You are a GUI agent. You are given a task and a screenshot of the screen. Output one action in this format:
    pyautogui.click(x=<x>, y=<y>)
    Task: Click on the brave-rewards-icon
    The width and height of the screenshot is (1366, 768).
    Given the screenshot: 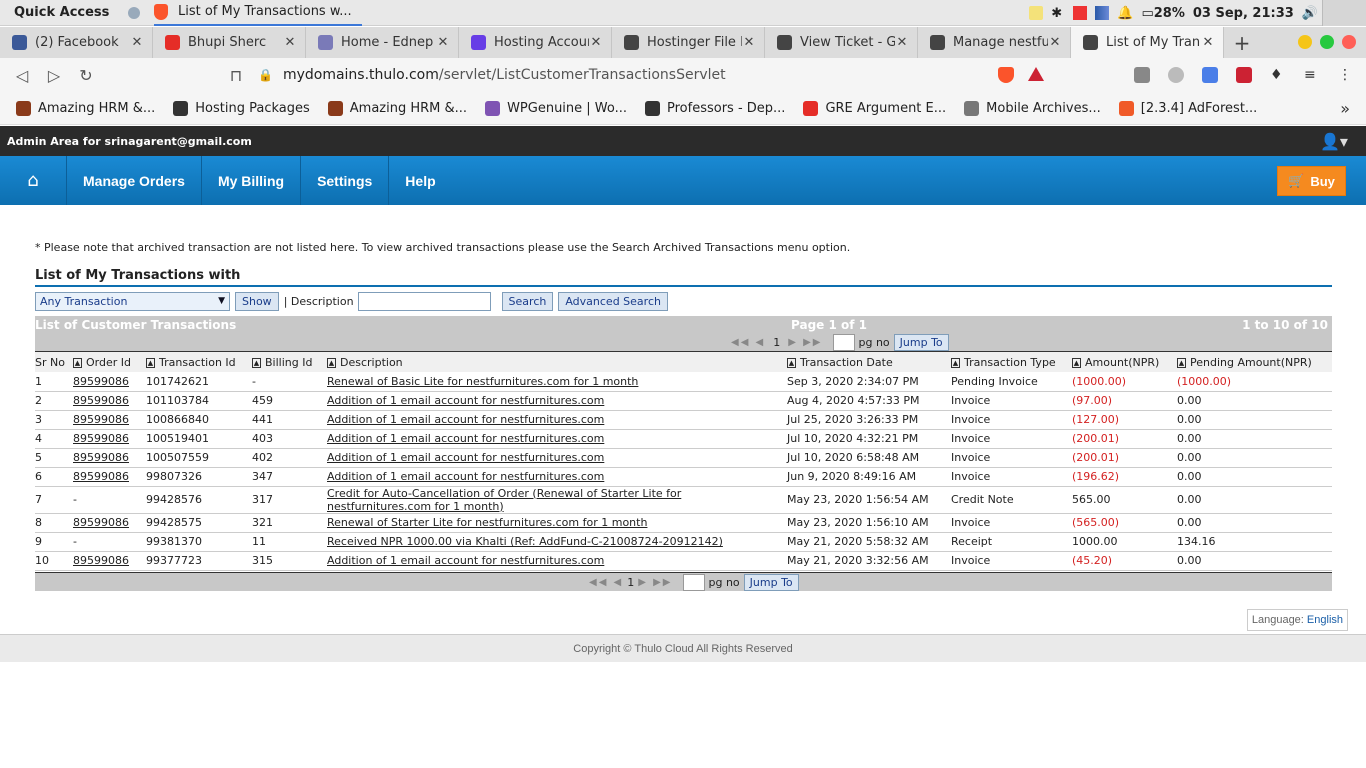 What is the action you would take?
    pyautogui.click(x=1036, y=74)
    